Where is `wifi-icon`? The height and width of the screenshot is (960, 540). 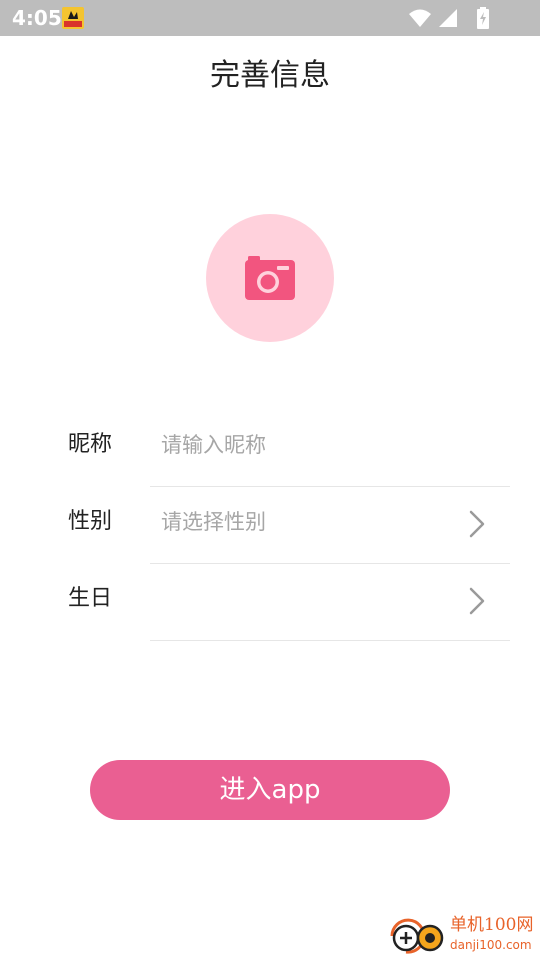
wifi-icon is located at coordinates (420, 18).